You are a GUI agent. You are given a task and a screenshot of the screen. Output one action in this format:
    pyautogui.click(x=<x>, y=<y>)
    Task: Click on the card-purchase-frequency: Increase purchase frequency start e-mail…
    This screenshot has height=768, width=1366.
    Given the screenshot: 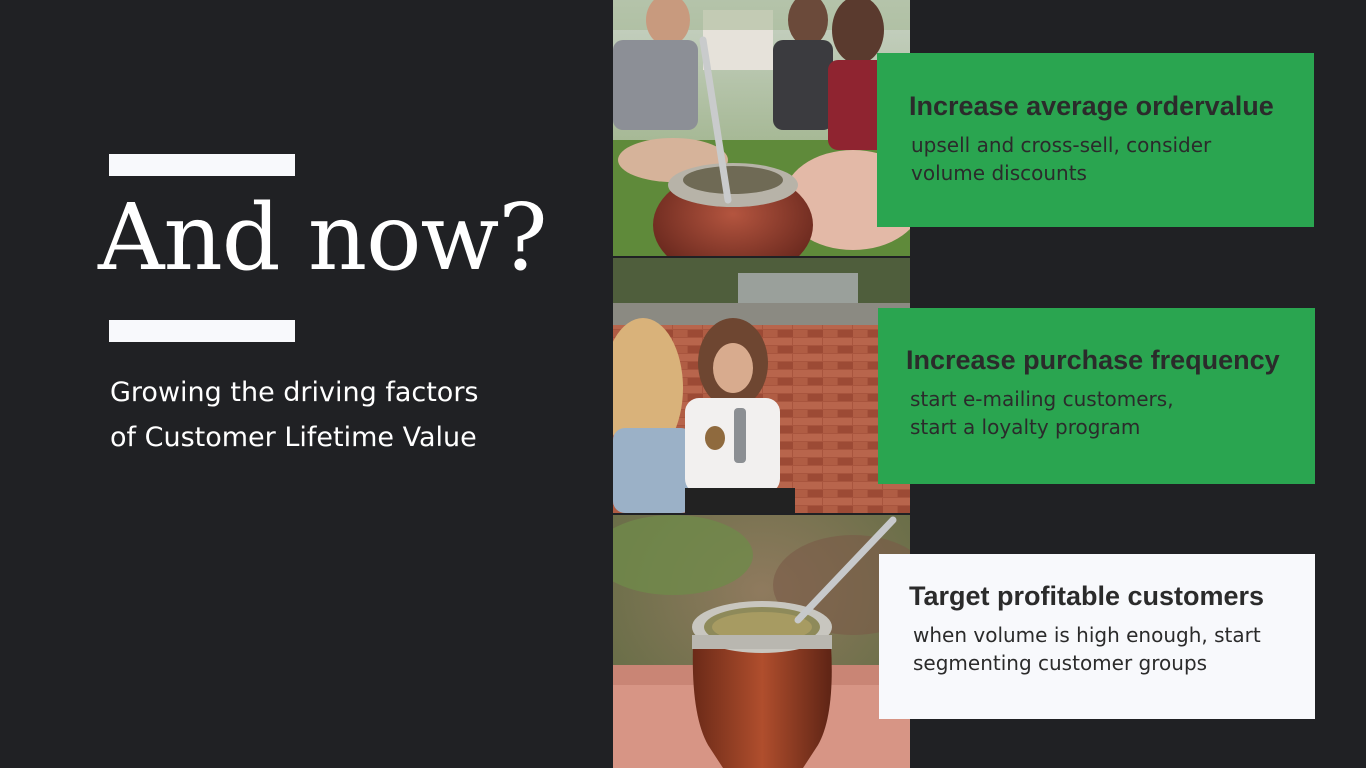 What is the action you would take?
    pyautogui.click(x=1096, y=396)
    